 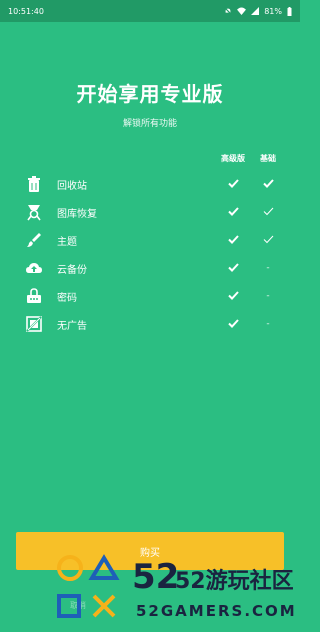 What do you see at coordinates (150, 268) in the screenshot?
I see `feature-row-cloud-backup: 云备份 -` at bounding box center [150, 268].